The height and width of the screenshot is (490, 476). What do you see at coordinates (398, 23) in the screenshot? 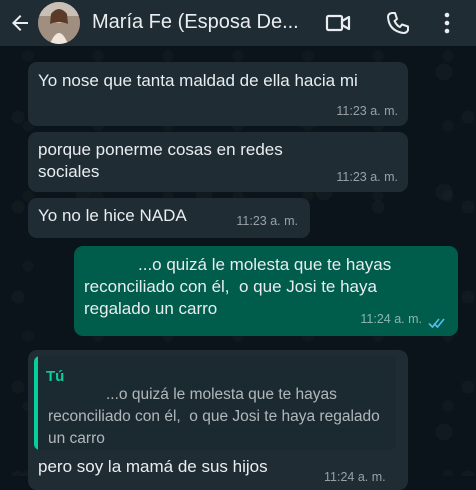
I see `phone-icon` at bounding box center [398, 23].